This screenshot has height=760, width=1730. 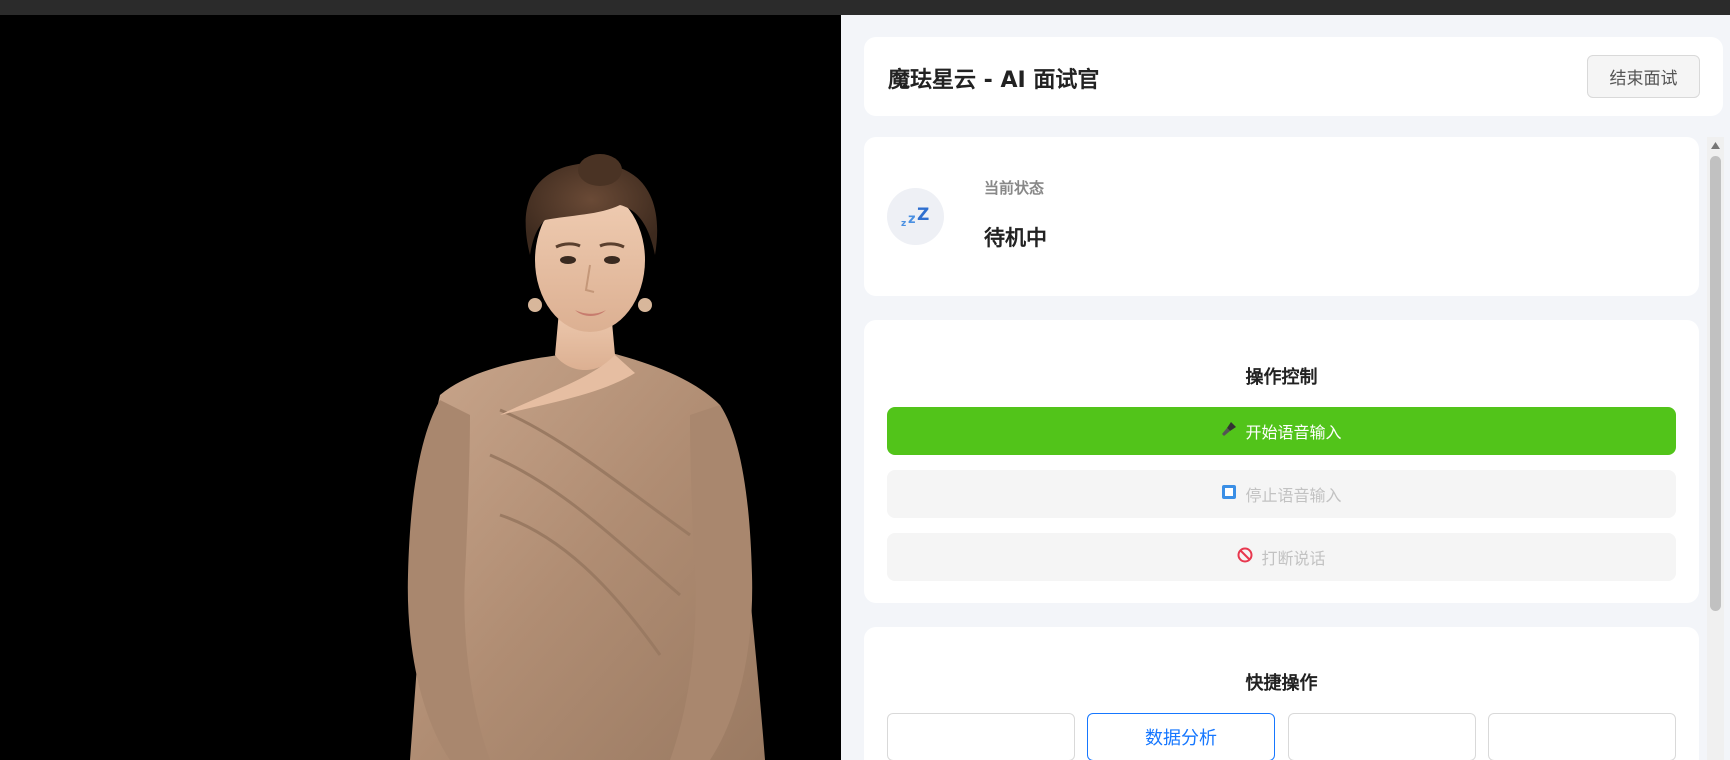 I want to click on control-title: 操作控制, so click(x=1281, y=377).